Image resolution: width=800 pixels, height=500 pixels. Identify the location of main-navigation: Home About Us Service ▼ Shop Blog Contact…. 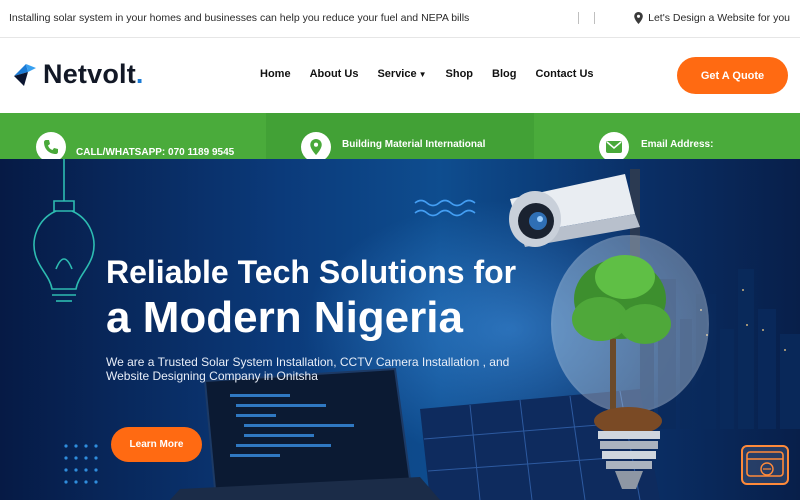
(427, 74).